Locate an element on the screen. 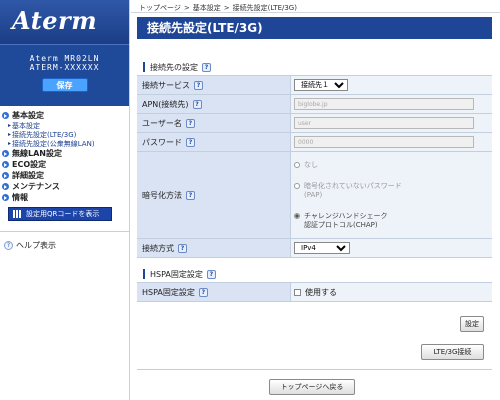 Image resolution: width=500 pixels, height=400 pixels. menu-wlan-settings: 無線LAN設定 is located at coordinates (64, 153).